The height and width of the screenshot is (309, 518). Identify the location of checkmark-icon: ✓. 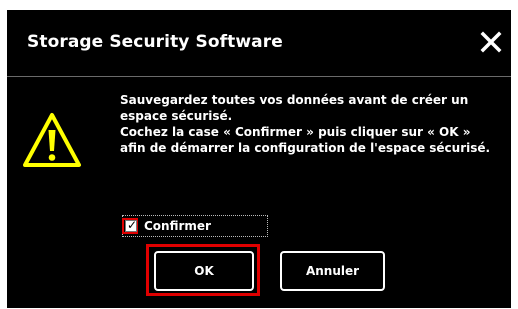
(132, 225).